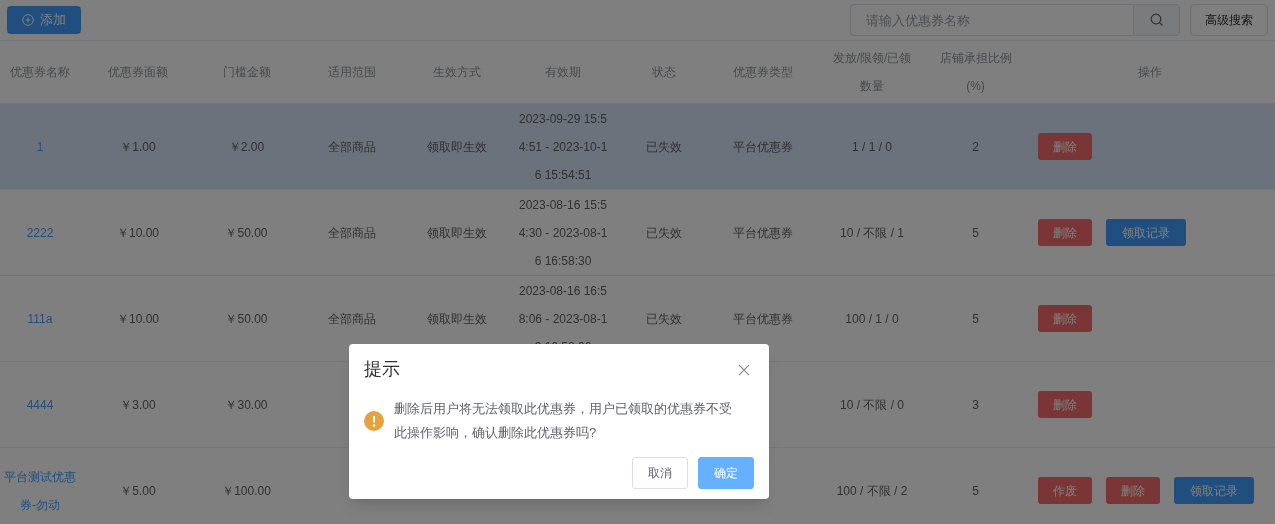 The height and width of the screenshot is (524, 1275). I want to click on action-button: 作废, so click(1065, 490).